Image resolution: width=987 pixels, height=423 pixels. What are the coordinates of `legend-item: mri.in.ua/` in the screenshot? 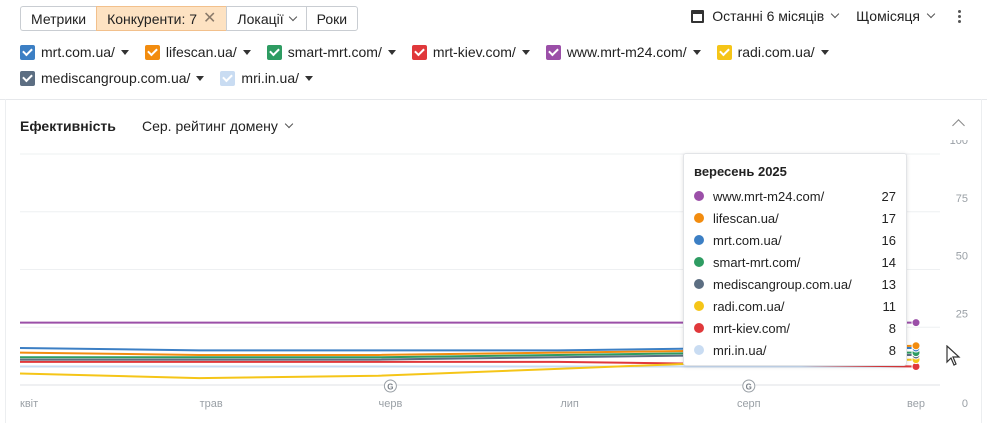 It's located at (266, 78).